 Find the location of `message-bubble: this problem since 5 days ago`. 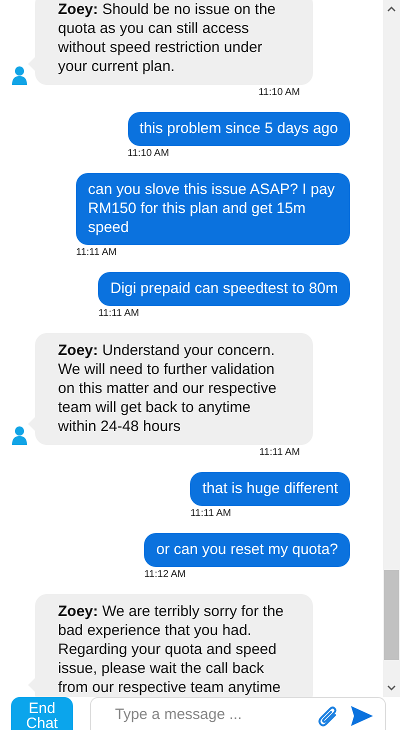

message-bubble: this problem since 5 days ago is located at coordinates (239, 129).